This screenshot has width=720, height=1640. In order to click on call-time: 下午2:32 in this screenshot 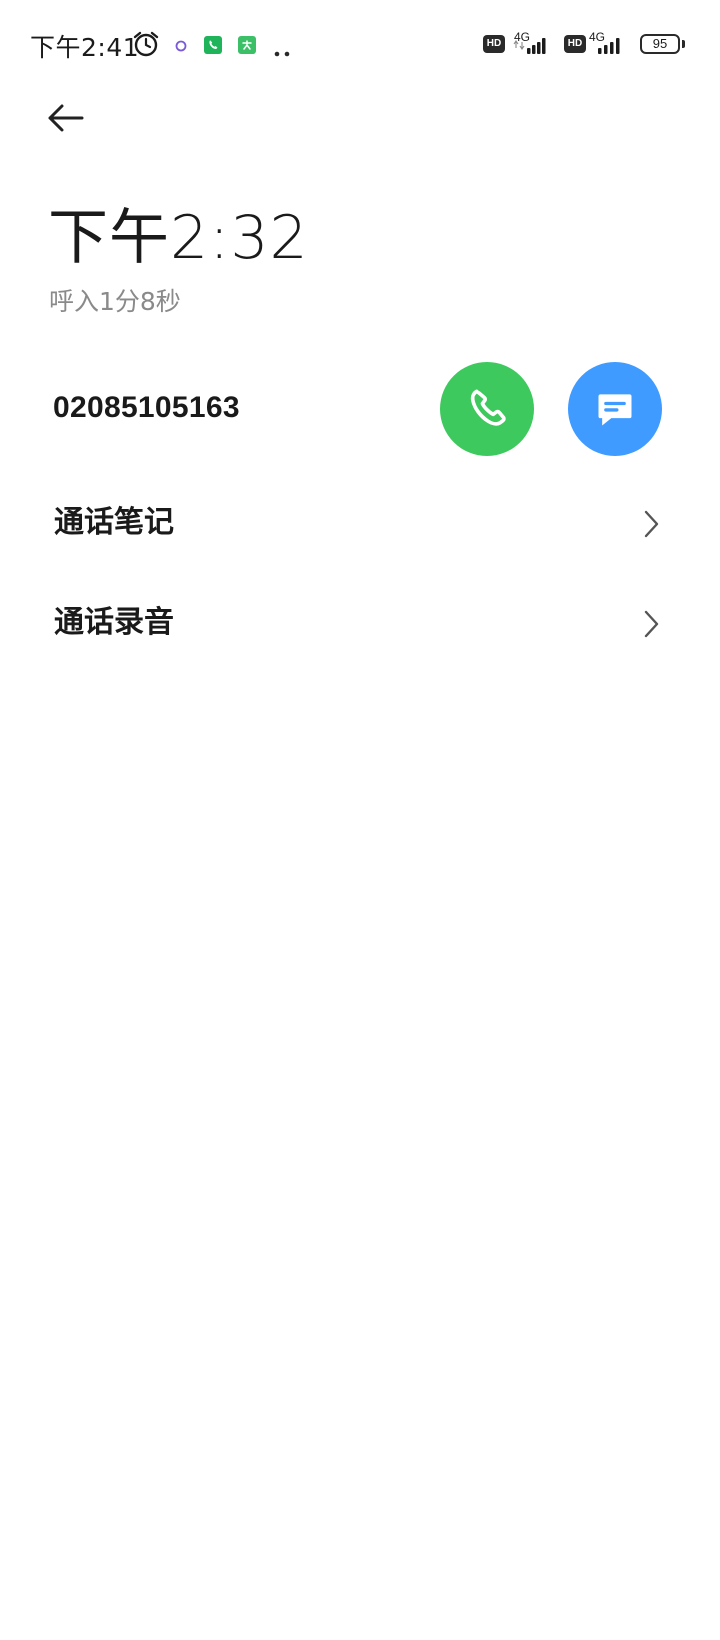, I will do `click(178, 238)`.